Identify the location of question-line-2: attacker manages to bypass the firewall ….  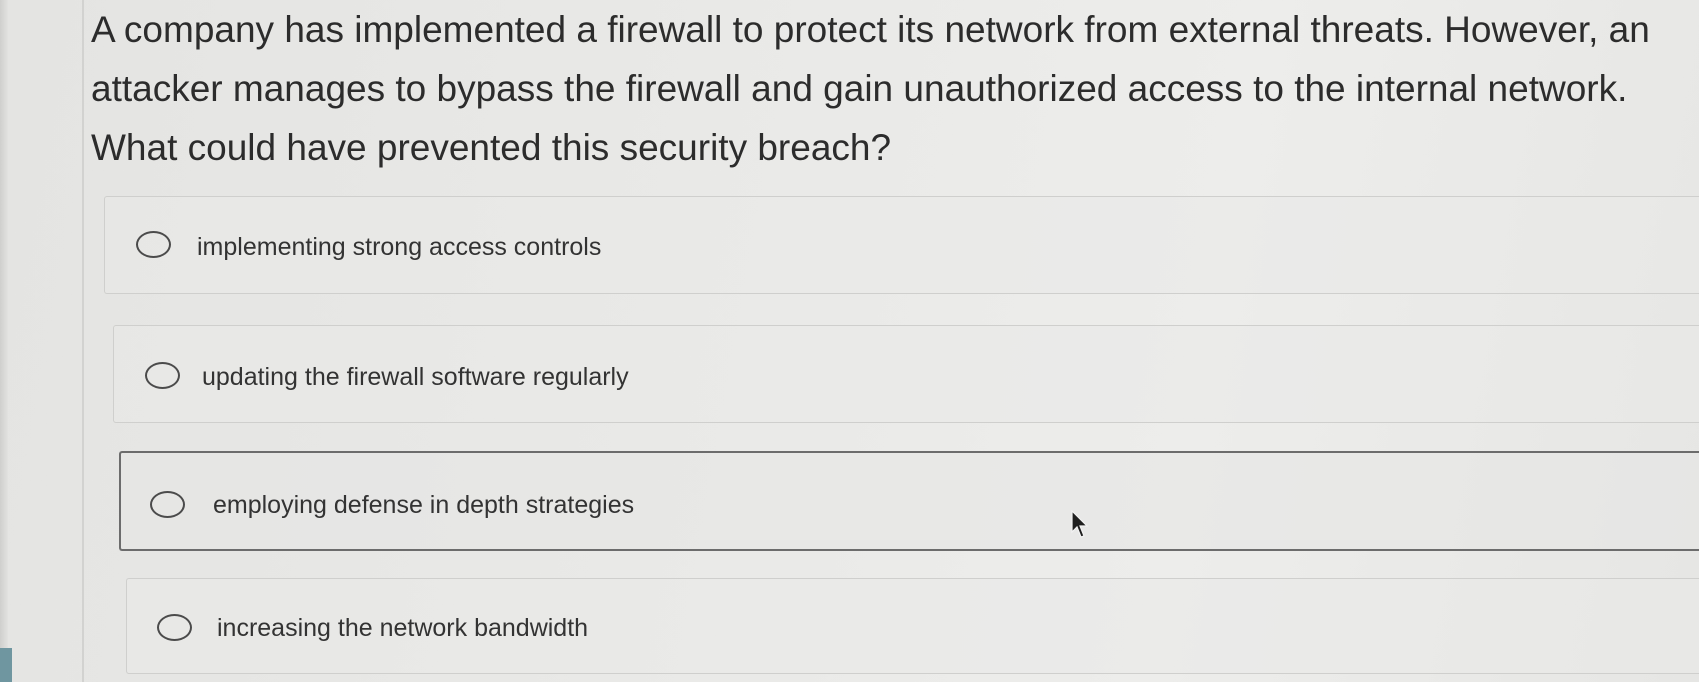
(859, 88).